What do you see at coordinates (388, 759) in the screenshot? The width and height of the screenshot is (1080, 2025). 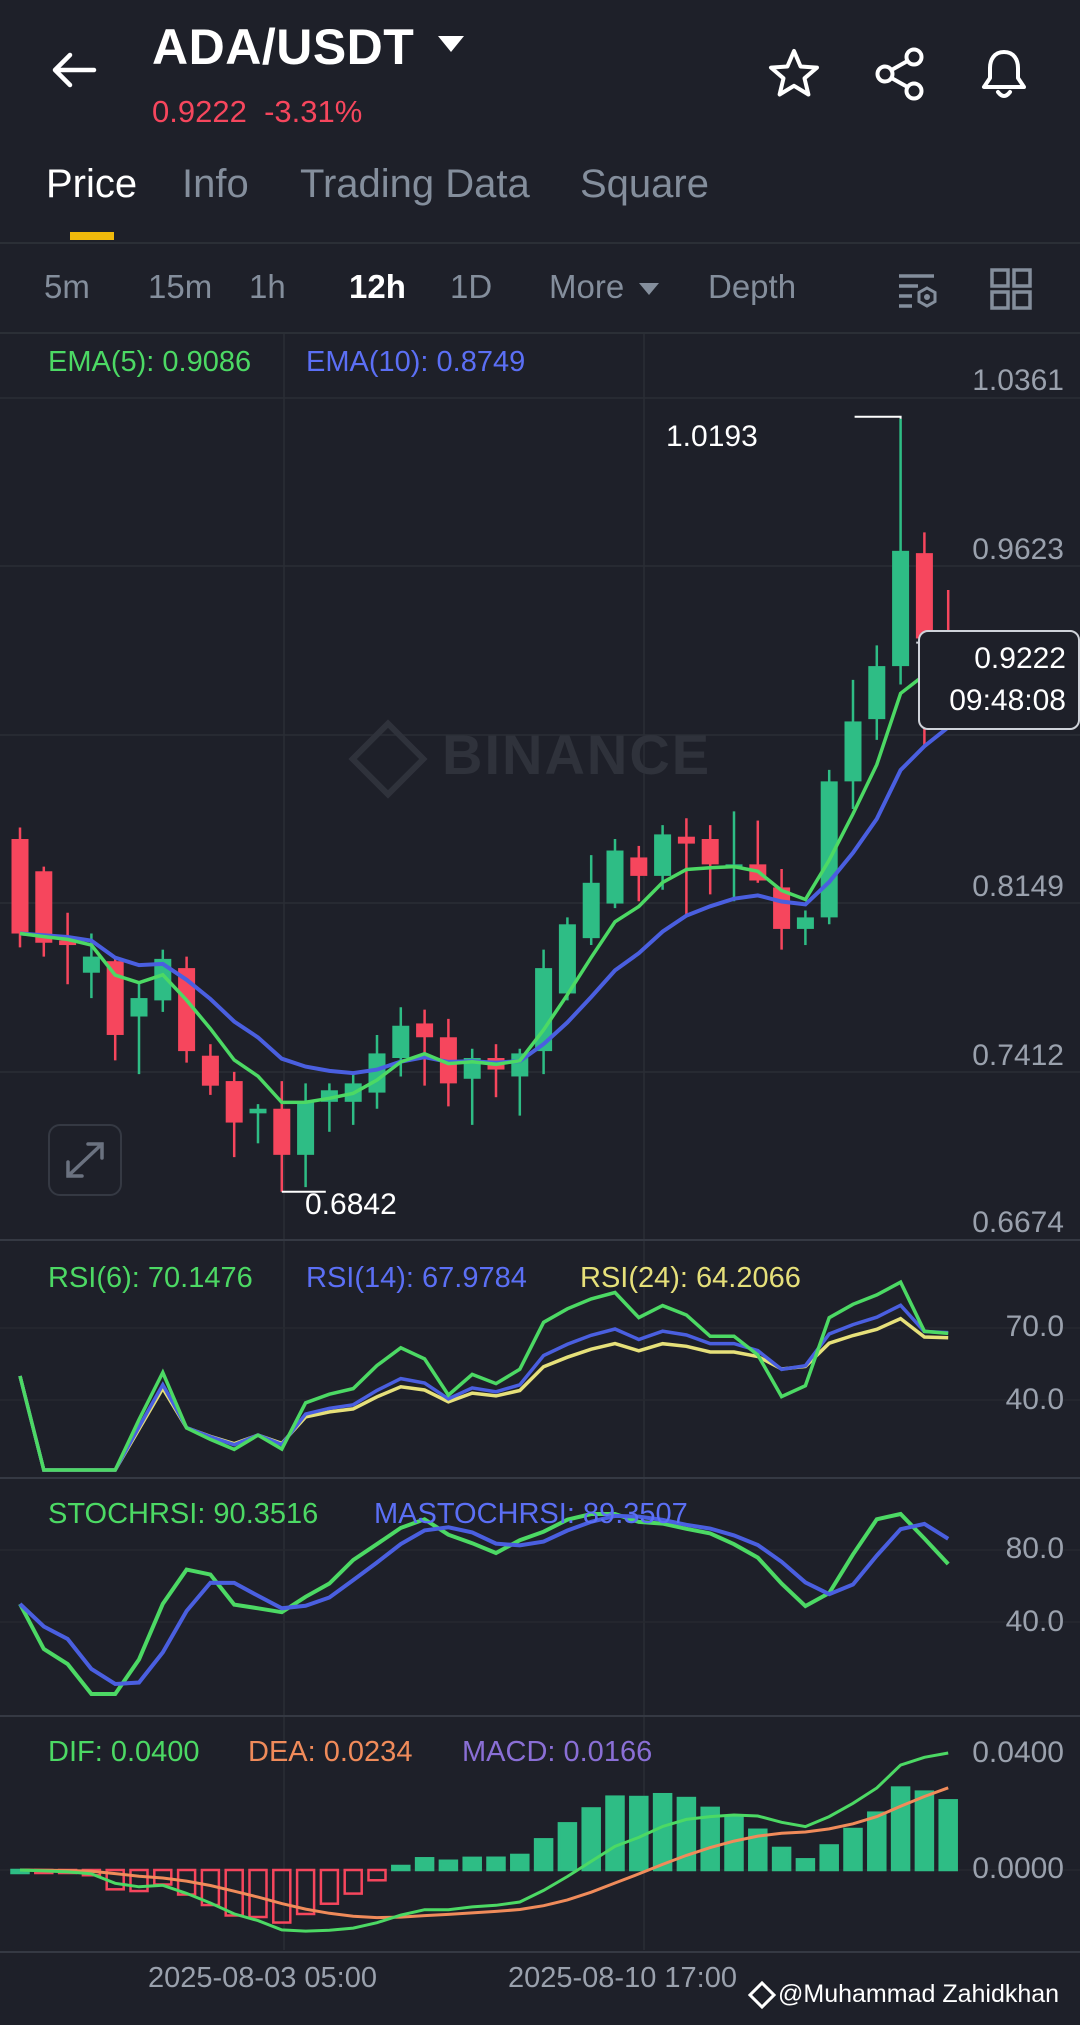 I see `binance-logo-icon` at bounding box center [388, 759].